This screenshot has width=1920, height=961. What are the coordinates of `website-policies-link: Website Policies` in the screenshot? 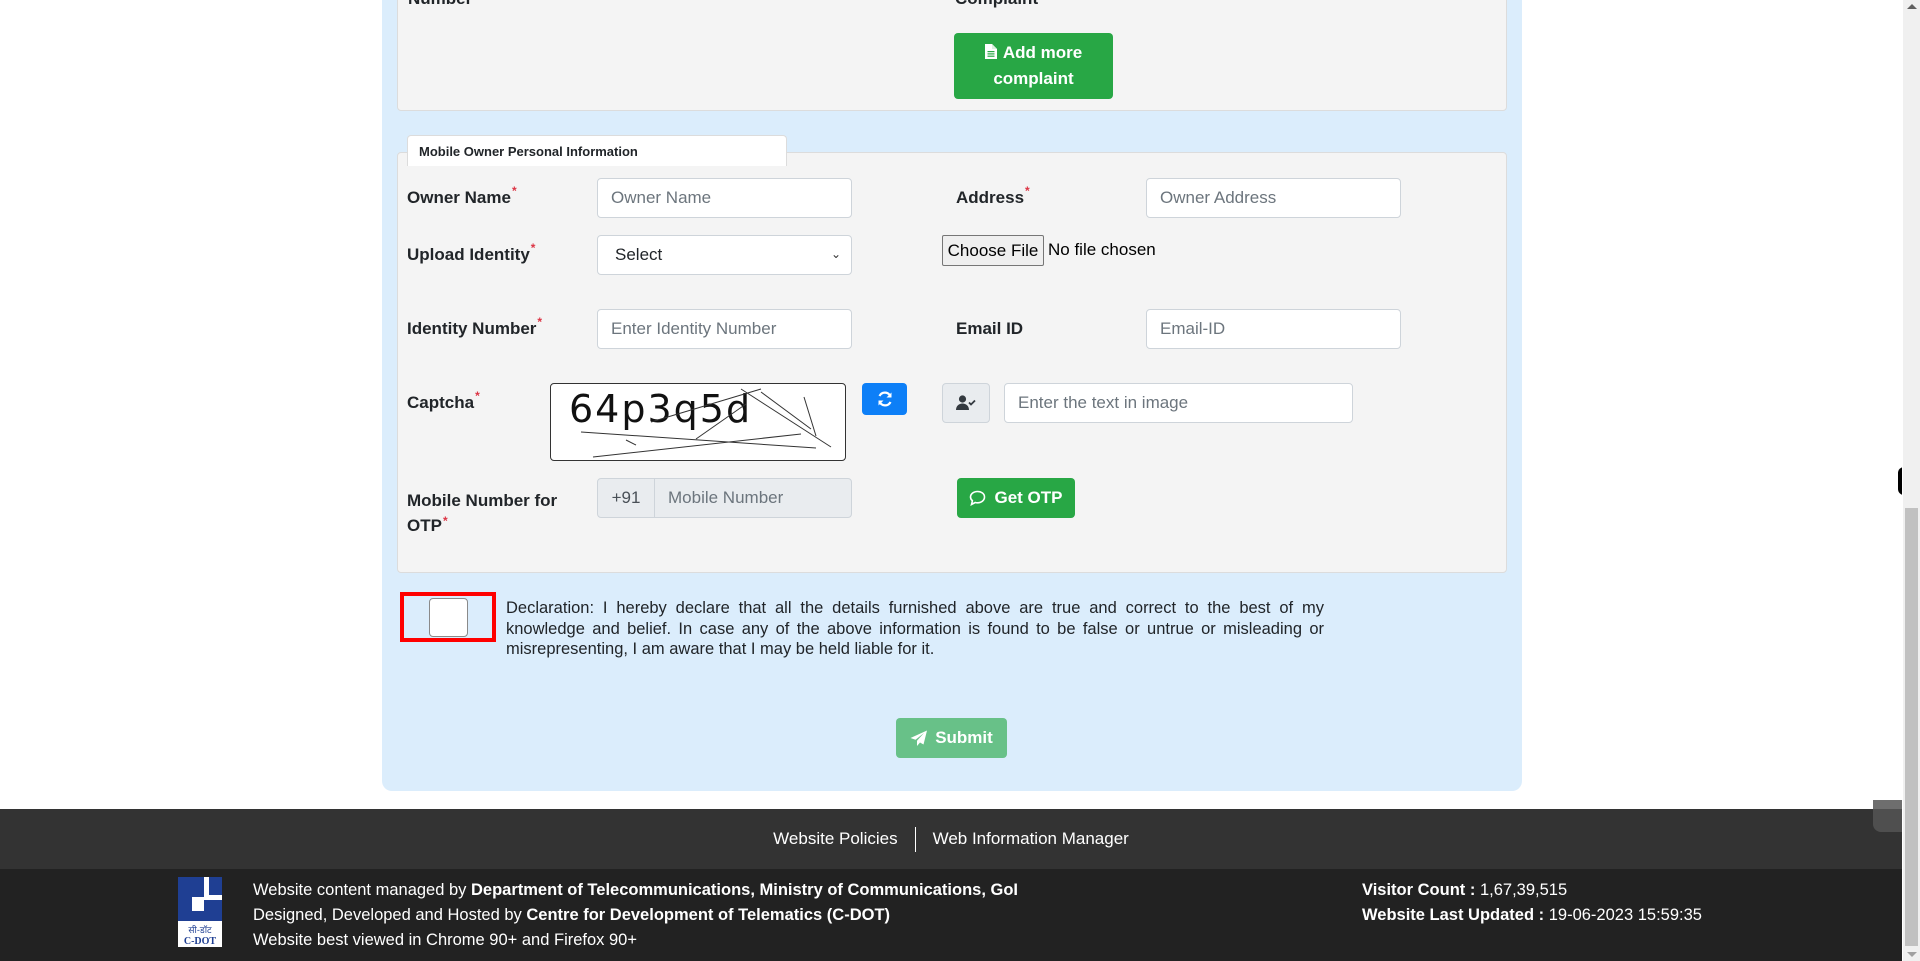 It's located at (835, 839).